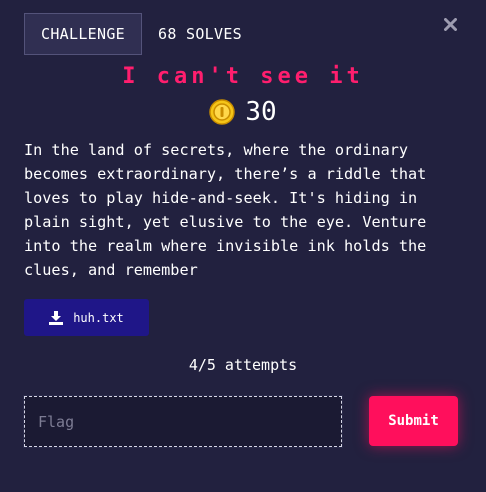  What do you see at coordinates (98, 317) in the screenshot?
I see `download-file-name: huh.txt` at bounding box center [98, 317].